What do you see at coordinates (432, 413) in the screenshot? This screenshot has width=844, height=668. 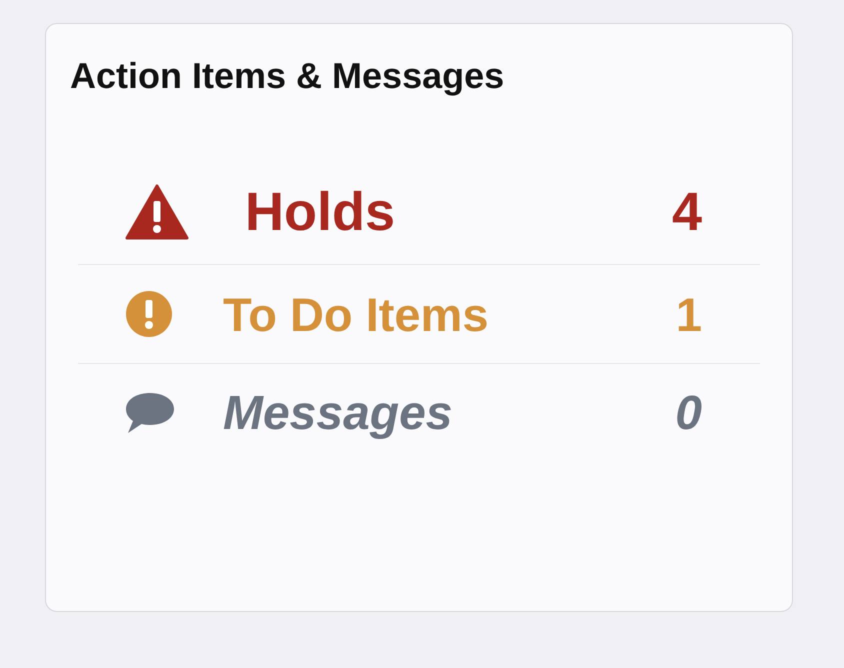 I see `item-label: Messages` at bounding box center [432, 413].